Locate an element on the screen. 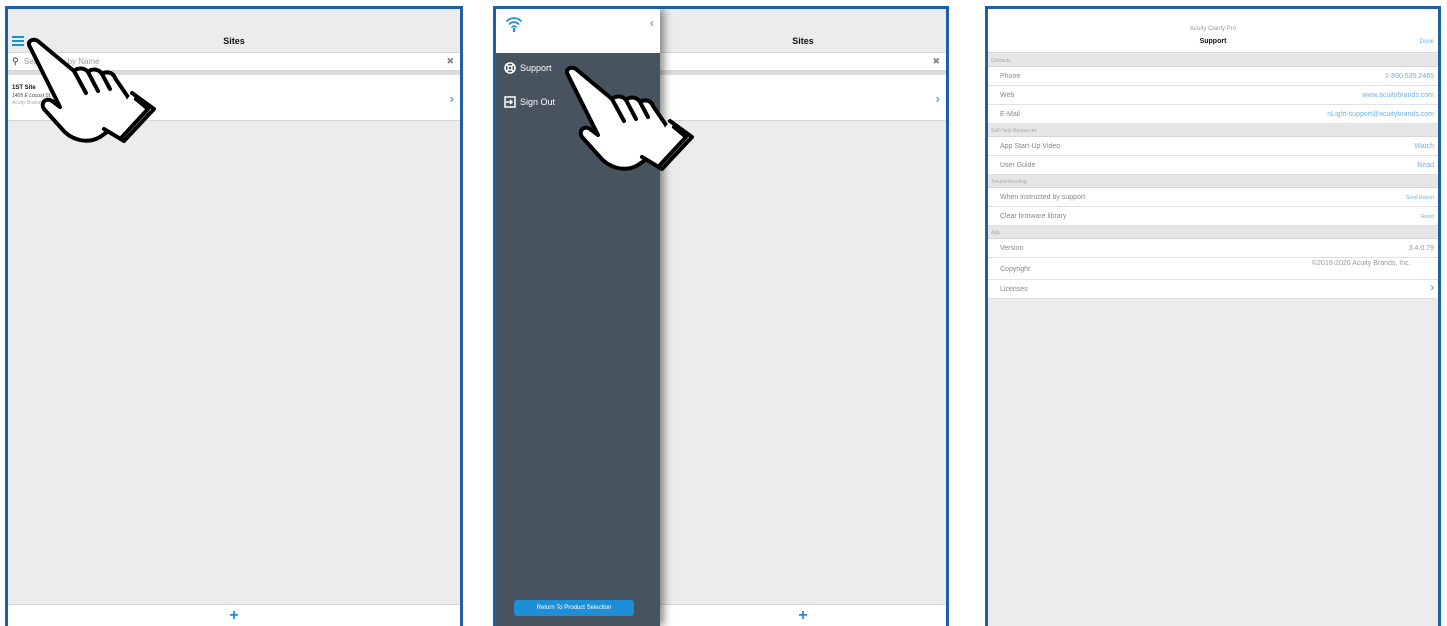 The height and width of the screenshot is (626, 1447). menu-item-label: Sign Out is located at coordinates (538, 102).